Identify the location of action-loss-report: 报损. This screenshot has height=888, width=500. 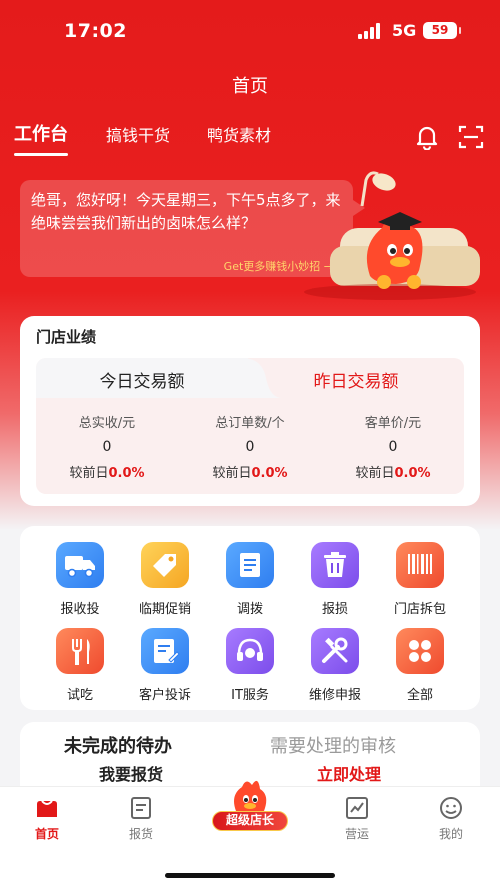
(335, 582).